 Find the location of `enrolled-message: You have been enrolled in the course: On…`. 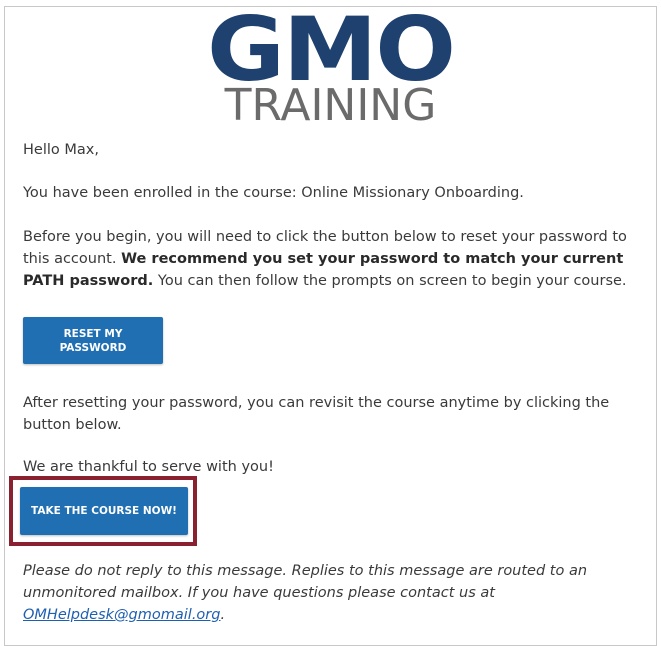

enrolled-message: You have been enrolled in the course: On… is located at coordinates (273, 193).